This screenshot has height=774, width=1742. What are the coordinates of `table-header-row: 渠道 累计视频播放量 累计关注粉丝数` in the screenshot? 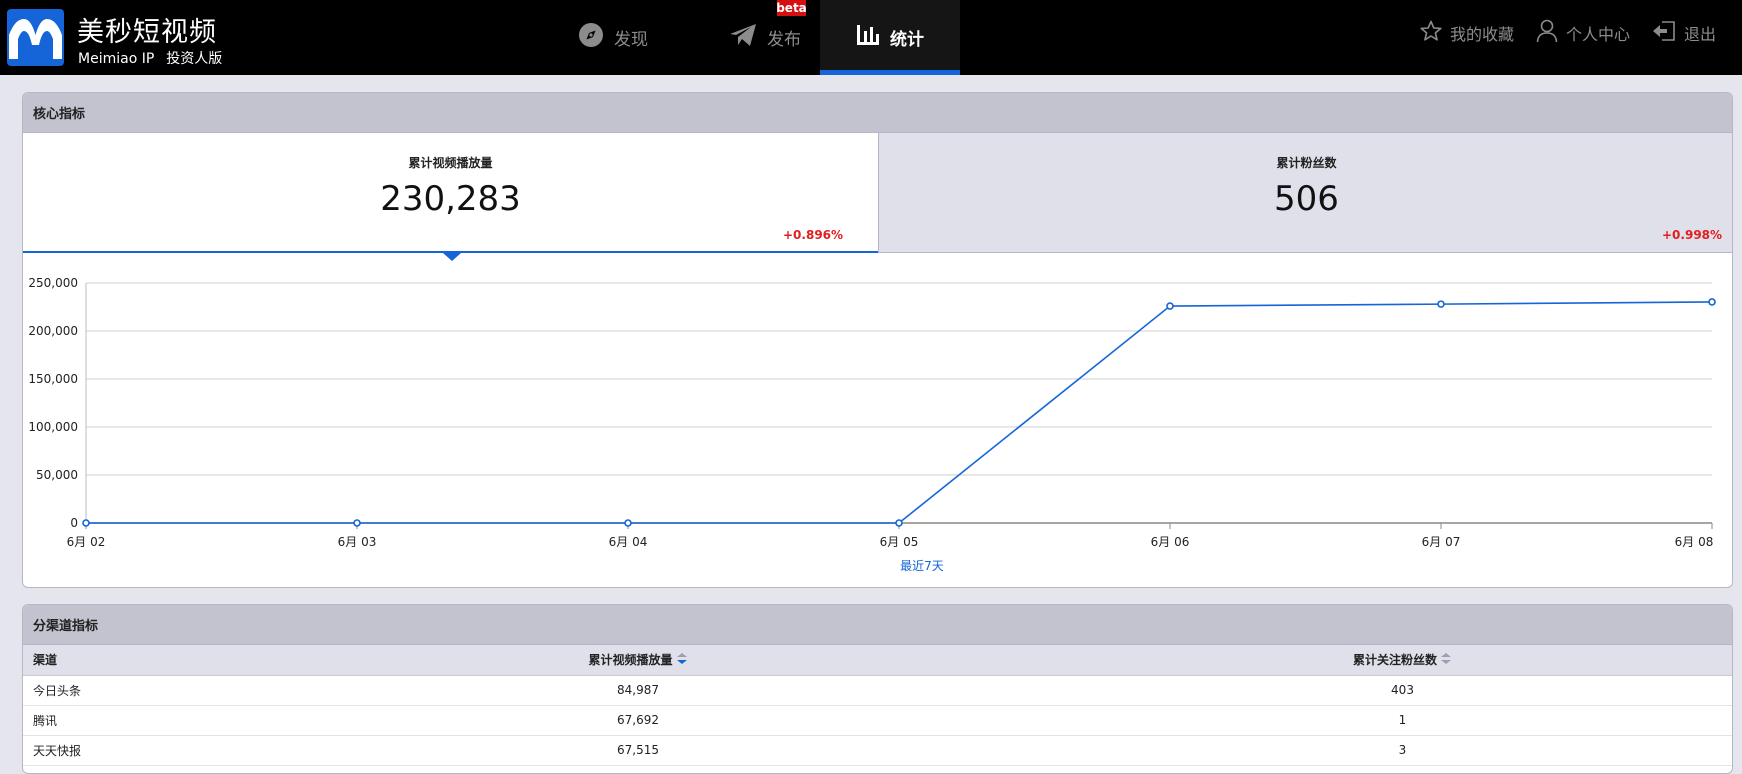 It's located at (877, 660).